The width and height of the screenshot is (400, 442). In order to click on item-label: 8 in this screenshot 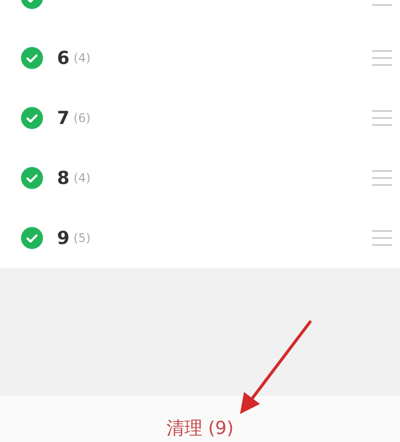, I will do `click(63, 178)`.